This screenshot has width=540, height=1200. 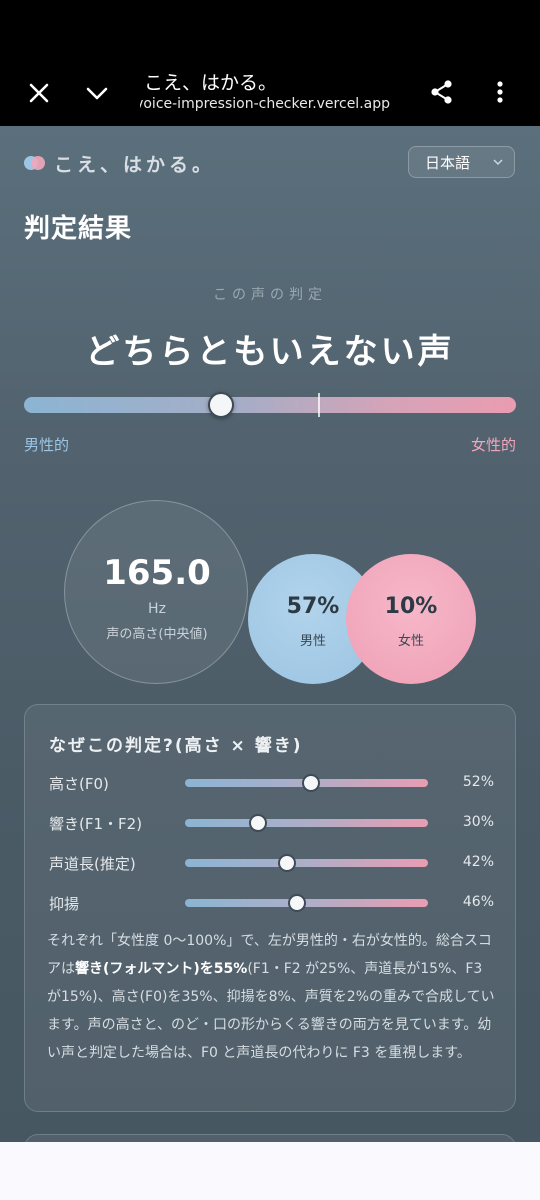 What do you see at coordinates (47, 445) in the screenshot?
I see `scale-left-label: 男性的` at bounding box center [47, 445].